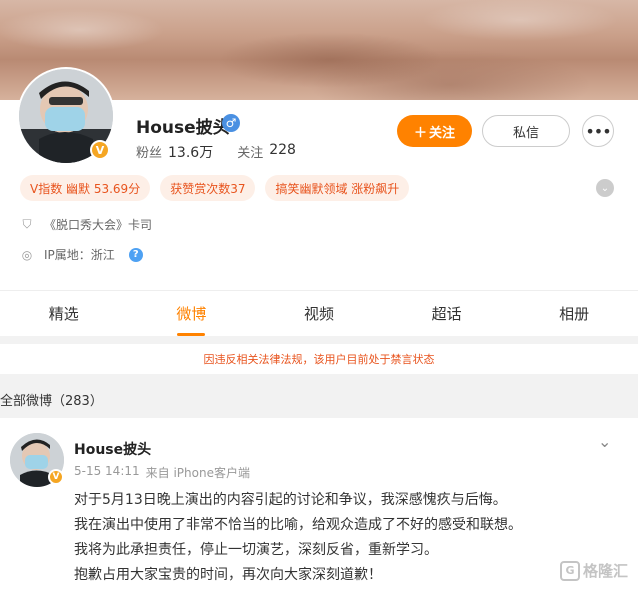 This screenshot has width=638, height=589. Describe the element at coordinates (598, 131) in the screenshot. I see `more-options-button: •••` at that location.